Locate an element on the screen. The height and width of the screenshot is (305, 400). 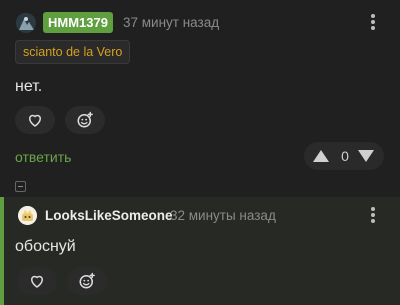
vote-count: 0 is located at coordinates (345, 156).